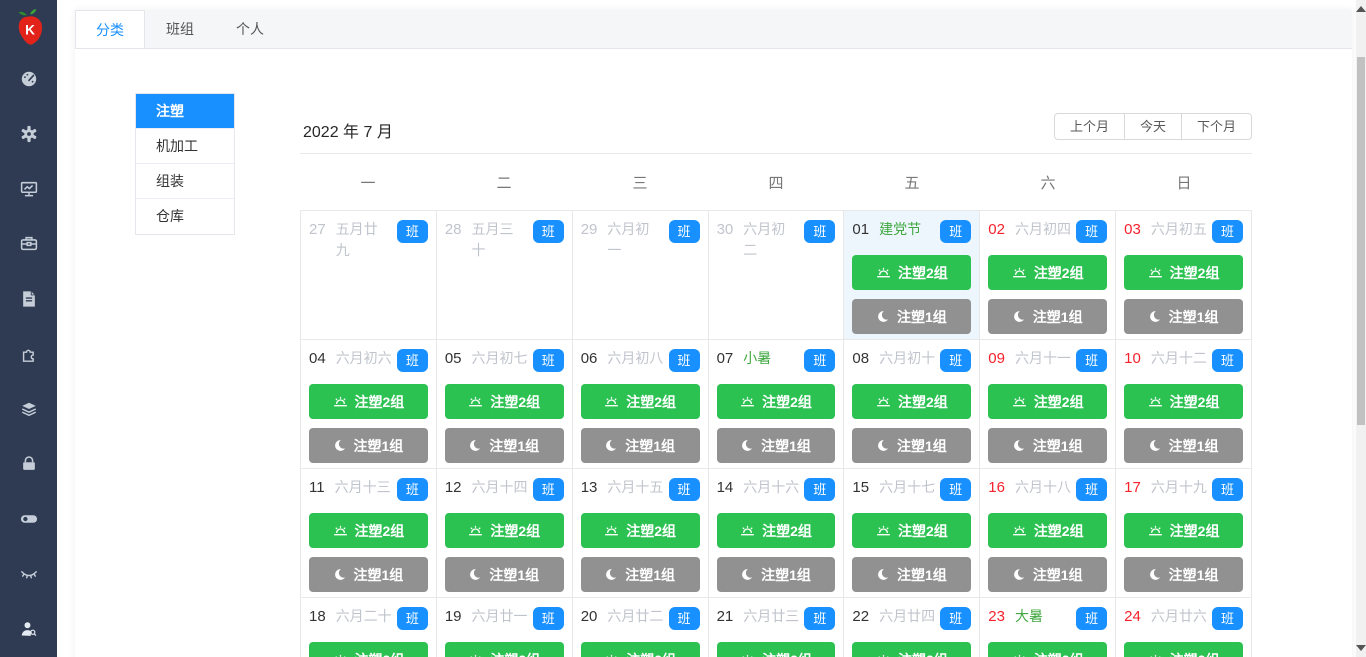 This screenshot has width=1366, height=657. What do you see at coordinates (1184, 275) in the screenshot?
I see `calendar-day-cell: 03 六月初五 班 注塑2组 注塑1组` at bounding box center [1184, 275].